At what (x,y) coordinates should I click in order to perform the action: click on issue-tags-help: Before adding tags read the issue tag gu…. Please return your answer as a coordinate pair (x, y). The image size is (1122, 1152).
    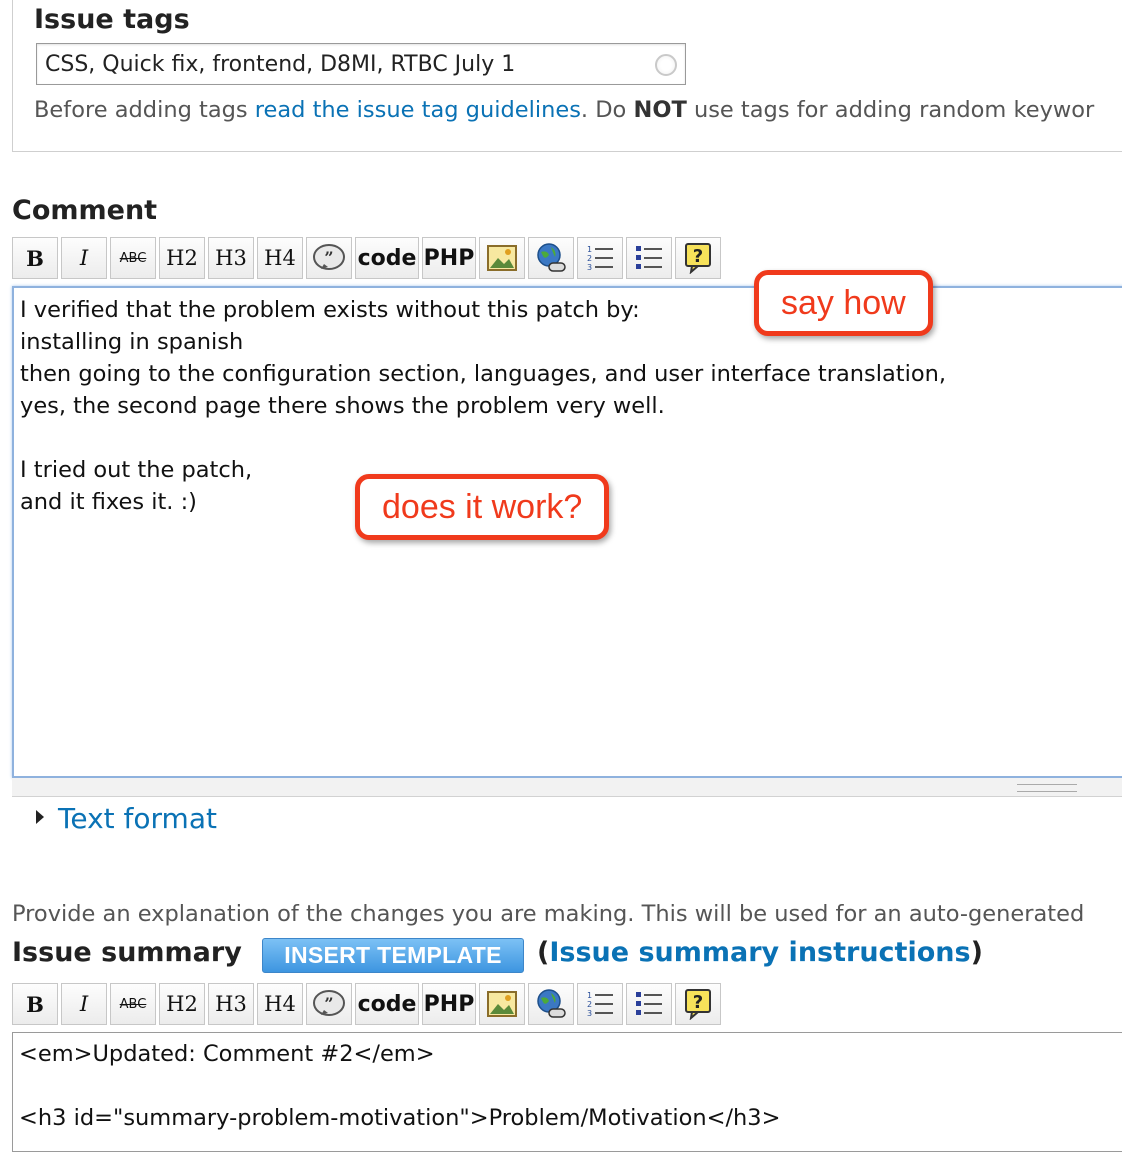
    Looking at the image, I should click on (564, 110).